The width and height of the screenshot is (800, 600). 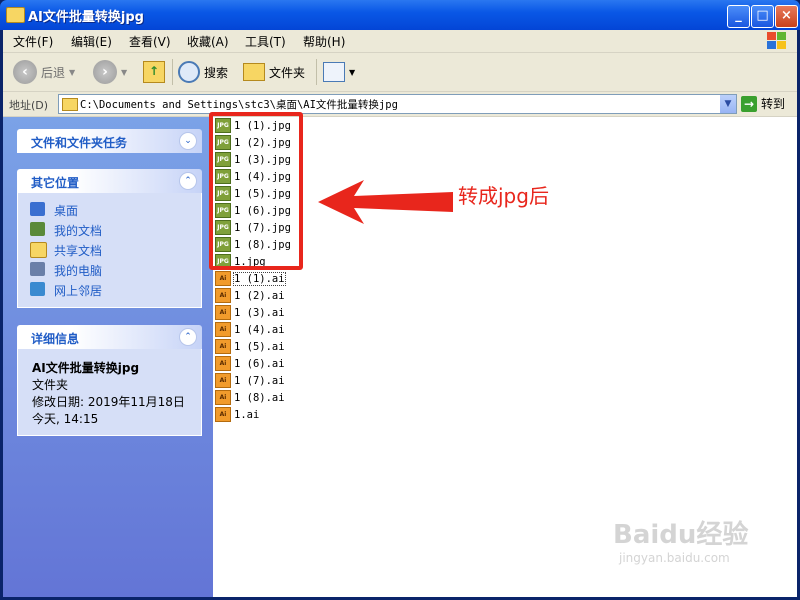 I want to click on menu-favorites: 收藏(A), so click(x=208, y=41).